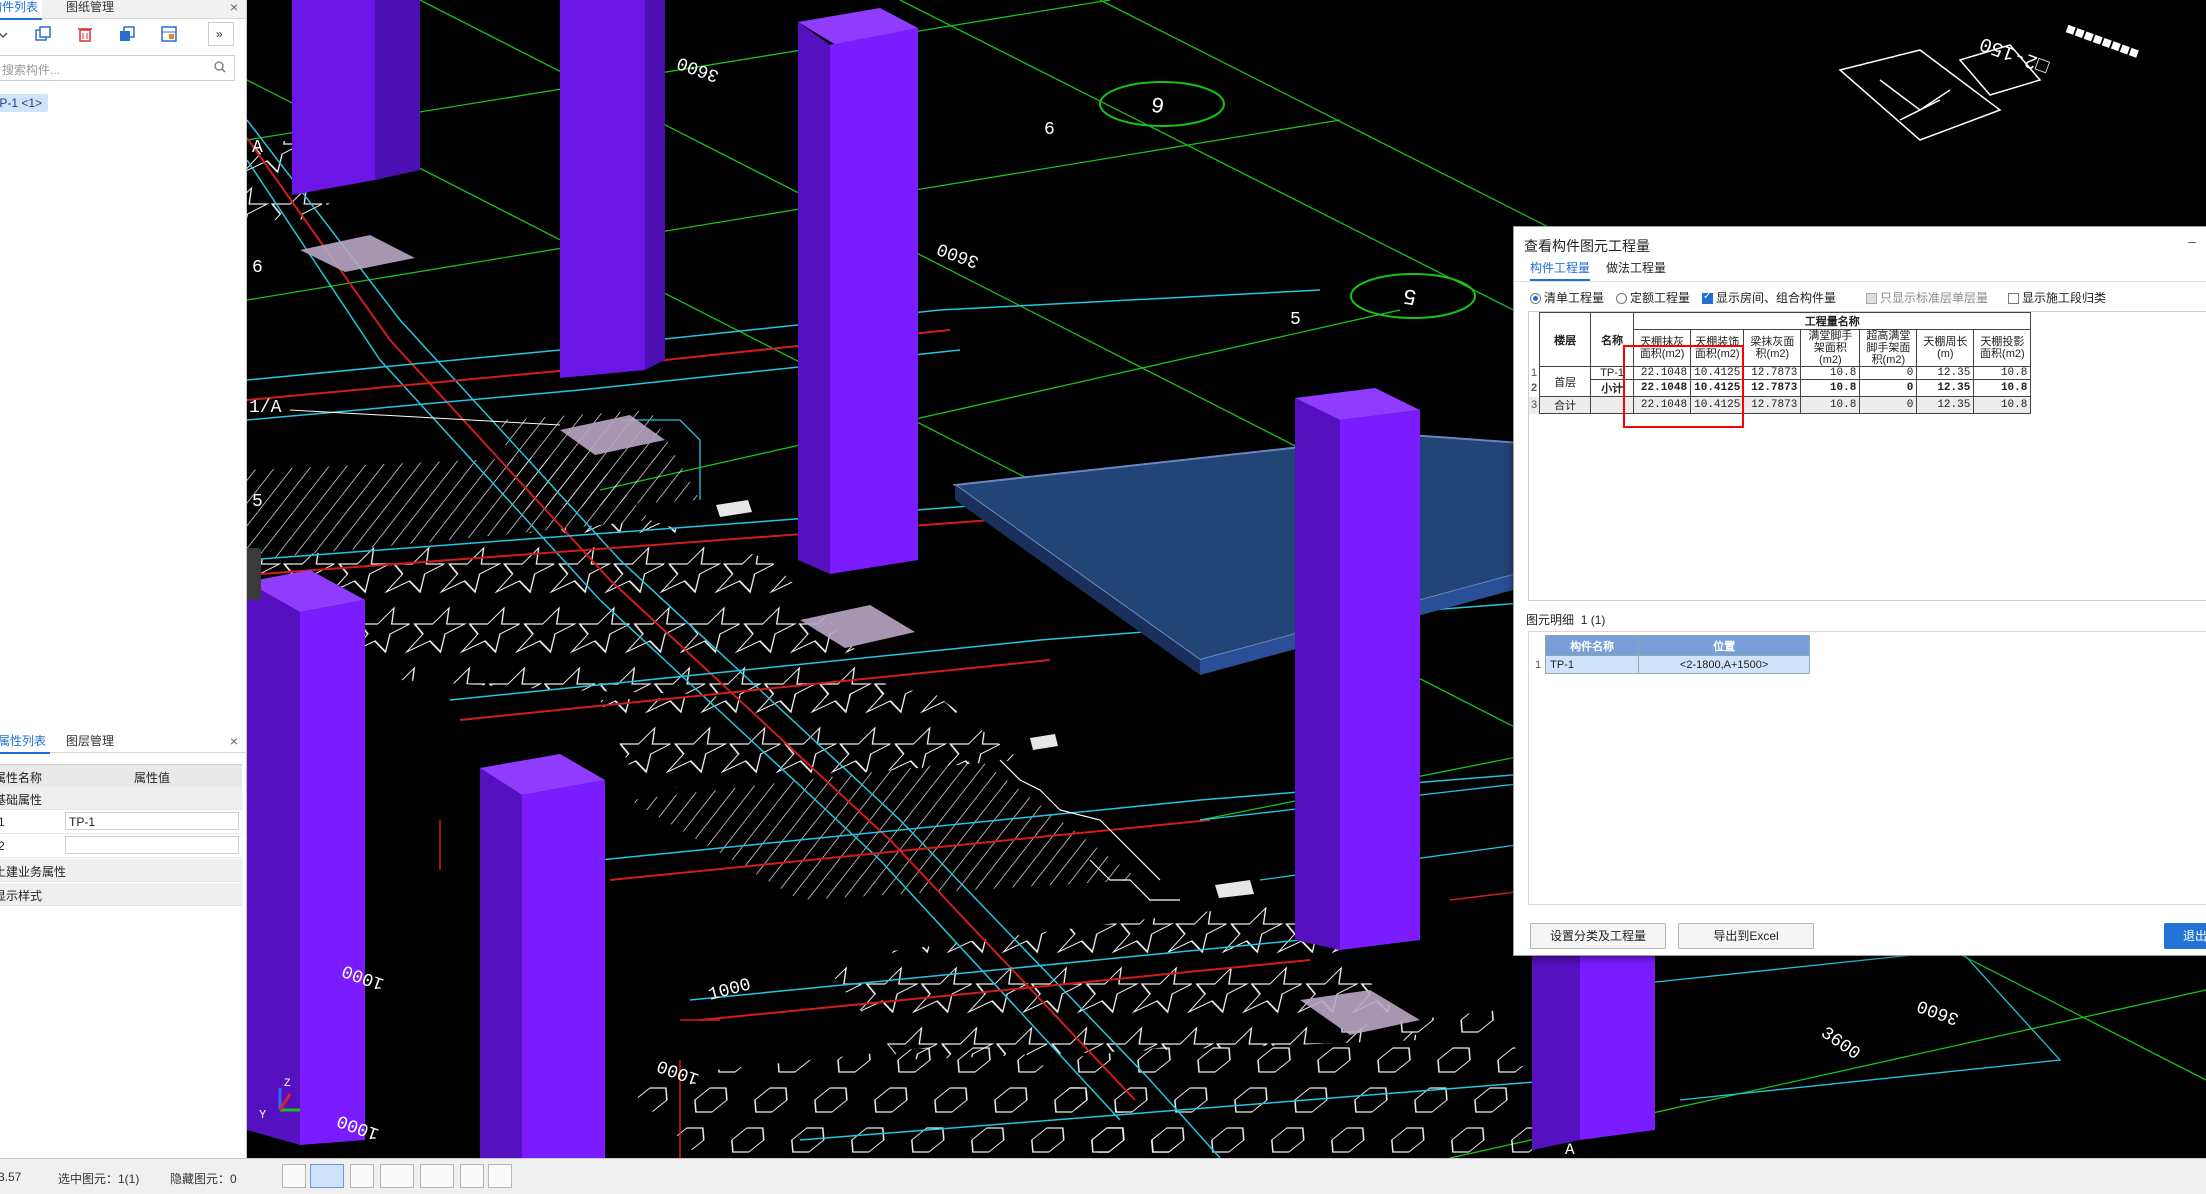 Image resolution: width=2206 pixels, height=1194 pixels. I want to click on offset-icon, so click(437, 1176).